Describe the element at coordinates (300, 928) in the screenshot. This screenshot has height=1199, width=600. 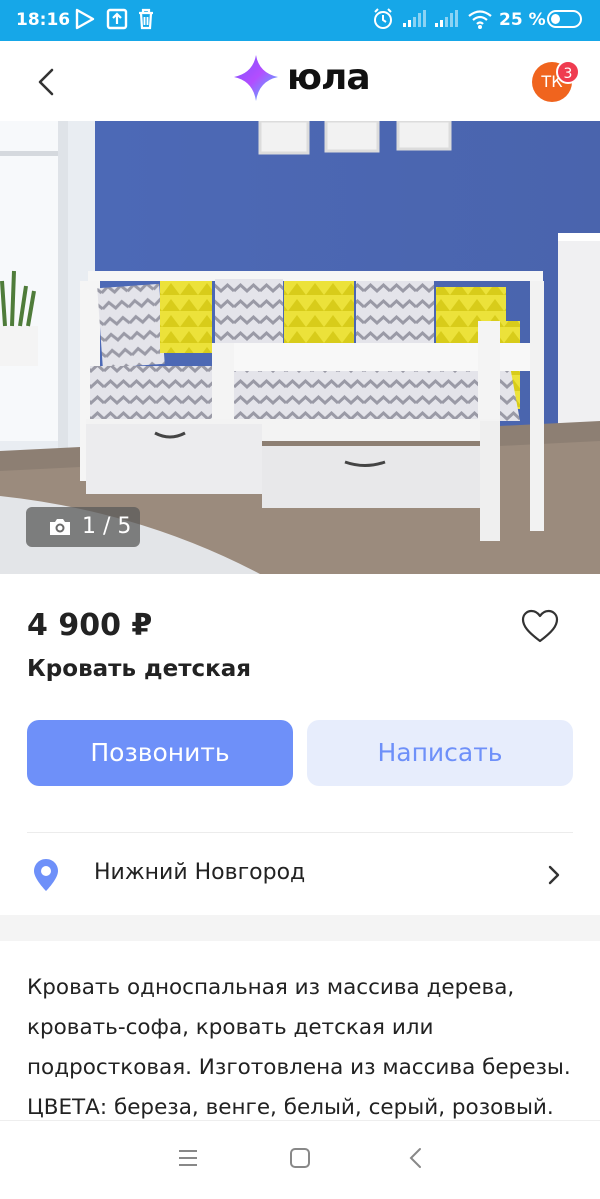
I see `section-separator` at that location.